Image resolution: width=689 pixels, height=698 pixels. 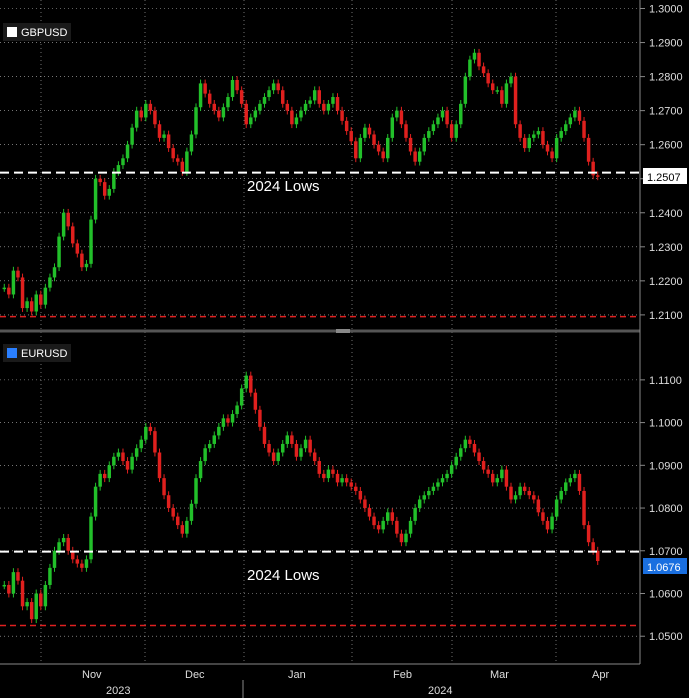 I want to click on legend-swatch-eurusd, so click(x=12, y=353).